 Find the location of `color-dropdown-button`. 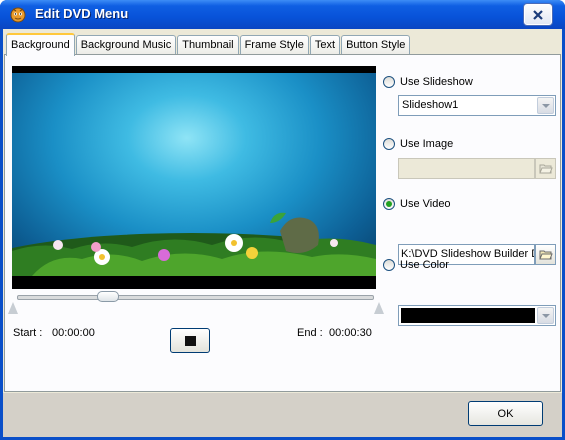

color-dropdown-button is located at coordinates (545, 315).